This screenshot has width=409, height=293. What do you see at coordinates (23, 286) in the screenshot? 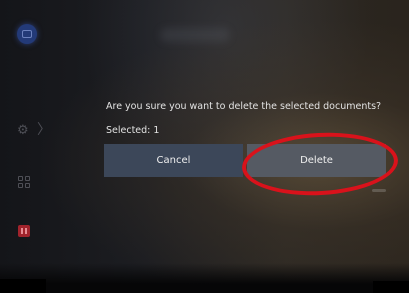
I see `bezel-corner-left` at bounding box center [23, 286].